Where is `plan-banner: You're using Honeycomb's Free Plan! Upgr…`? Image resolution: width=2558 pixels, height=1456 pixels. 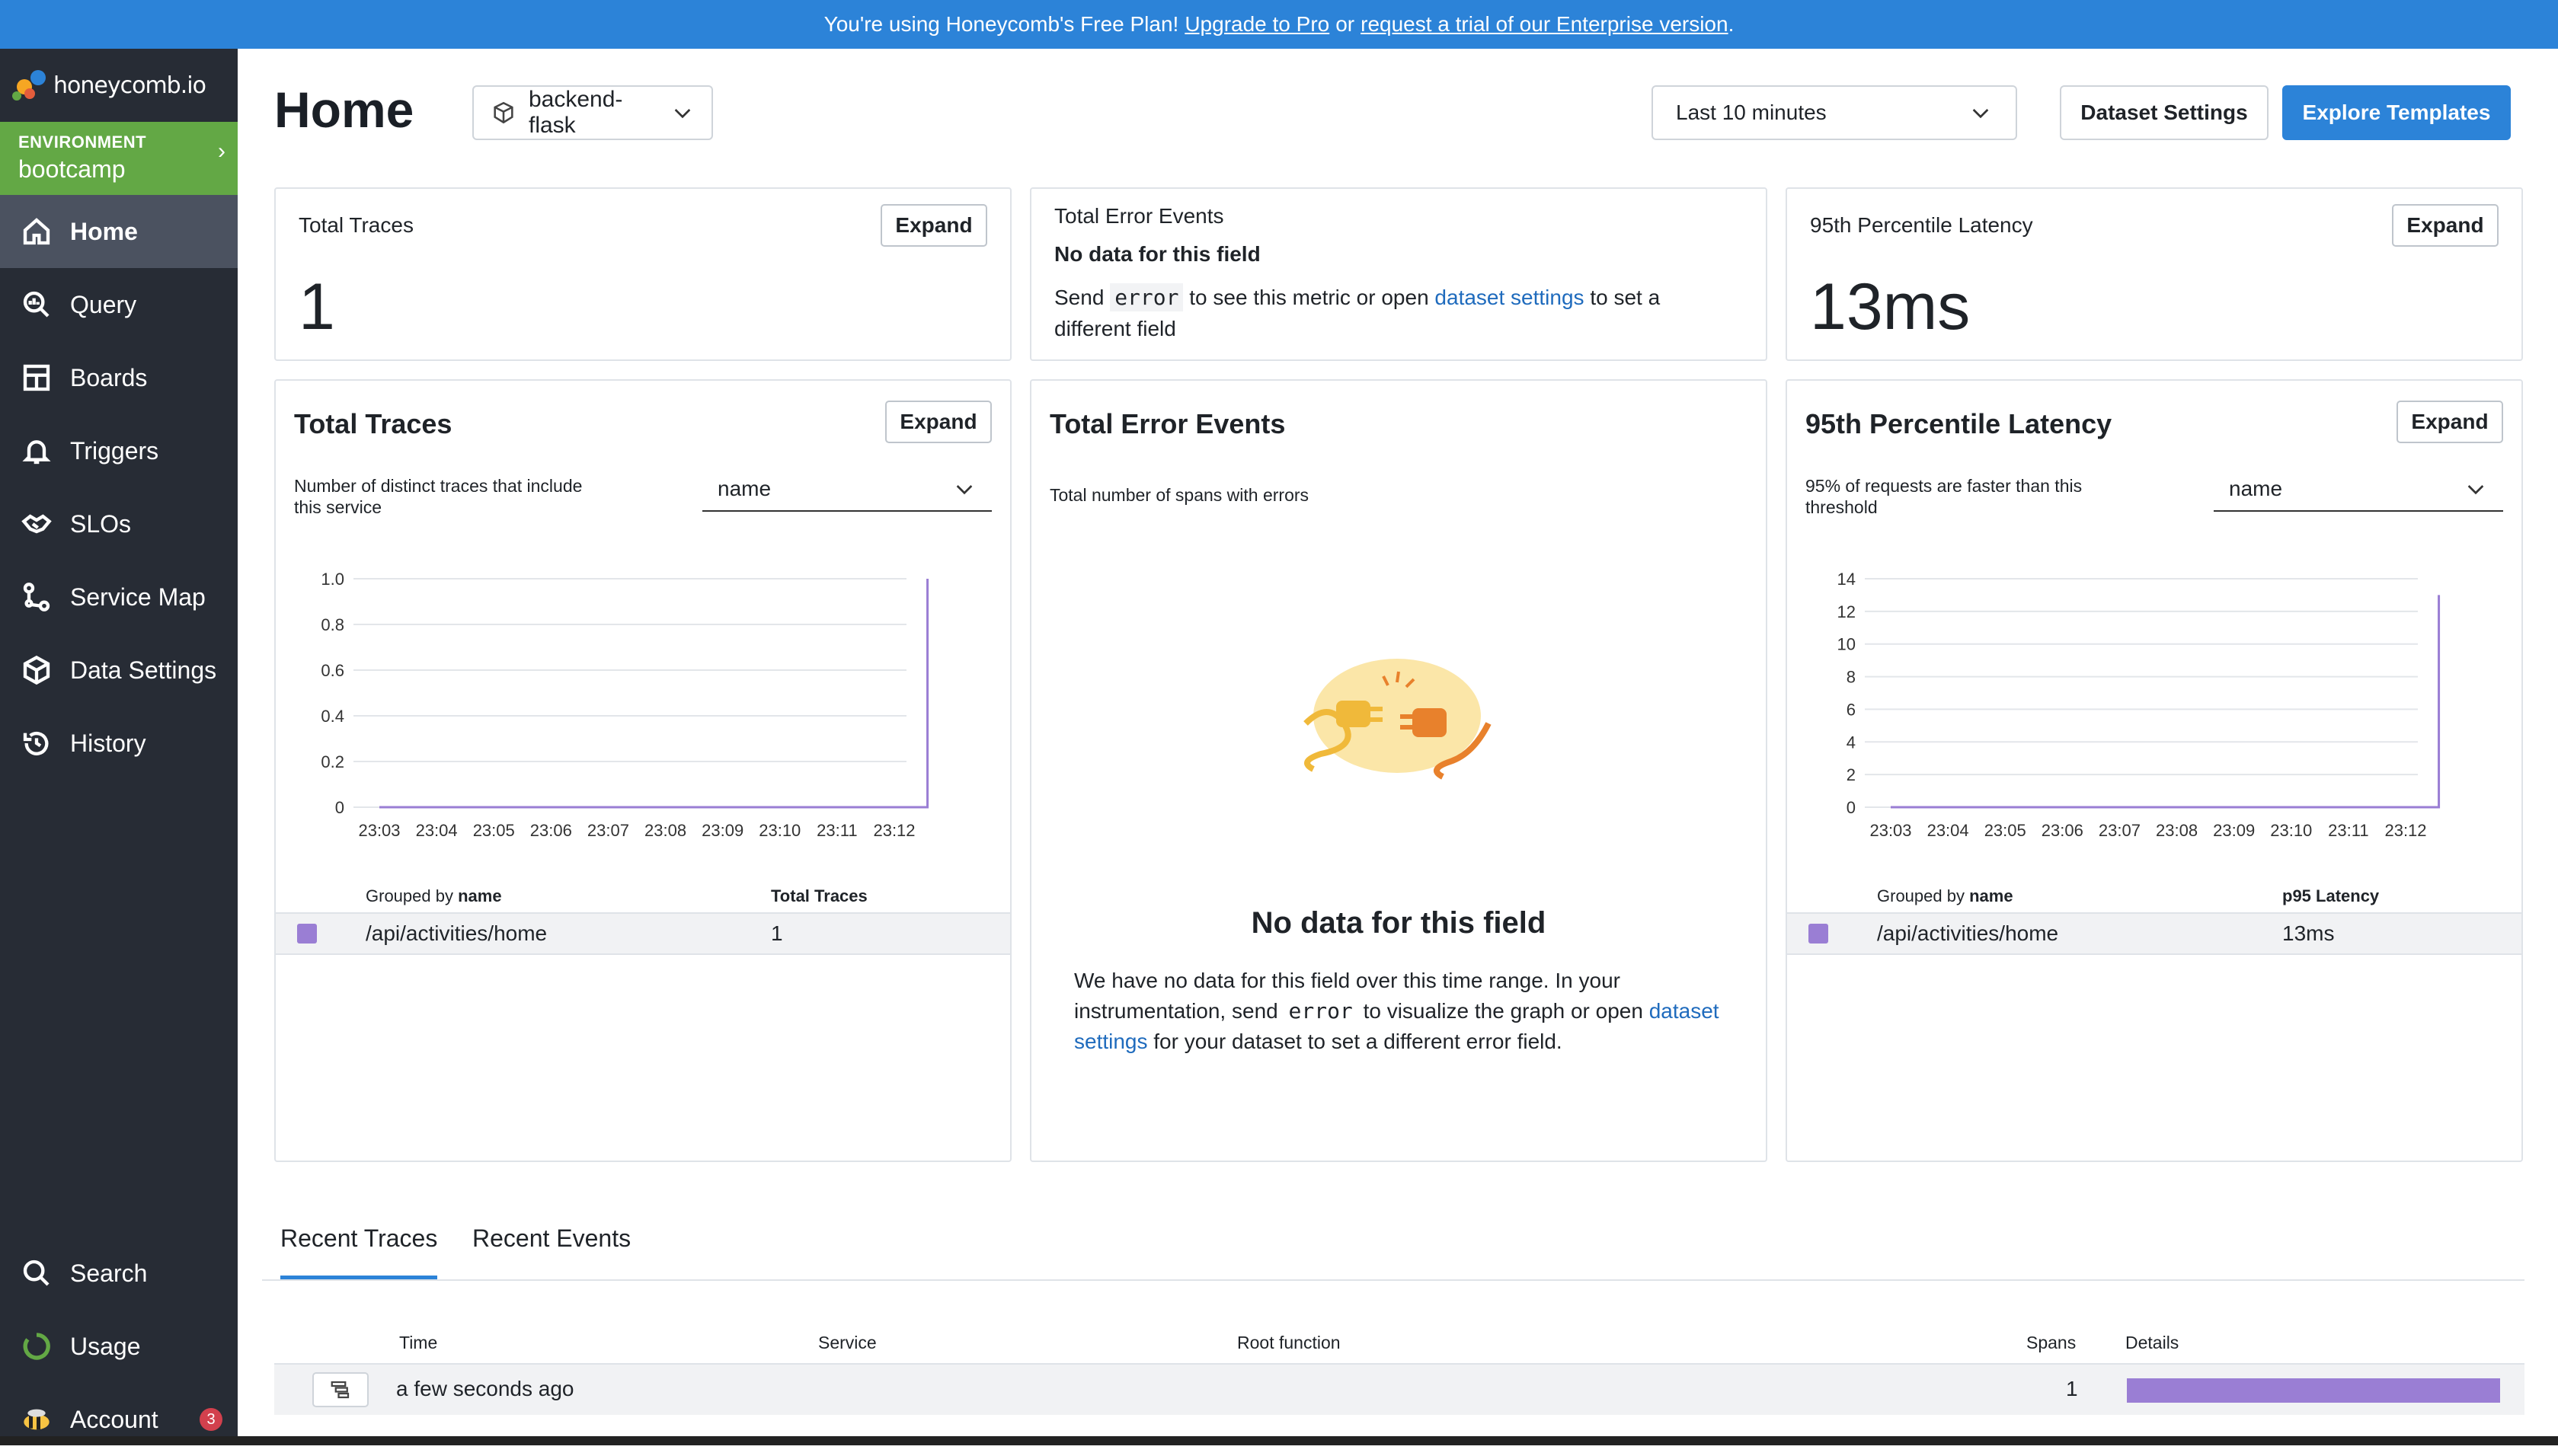 plan-banner: You're using Honeycomb's Free Plan! Upgr… is located at coordinates (1279, 24).